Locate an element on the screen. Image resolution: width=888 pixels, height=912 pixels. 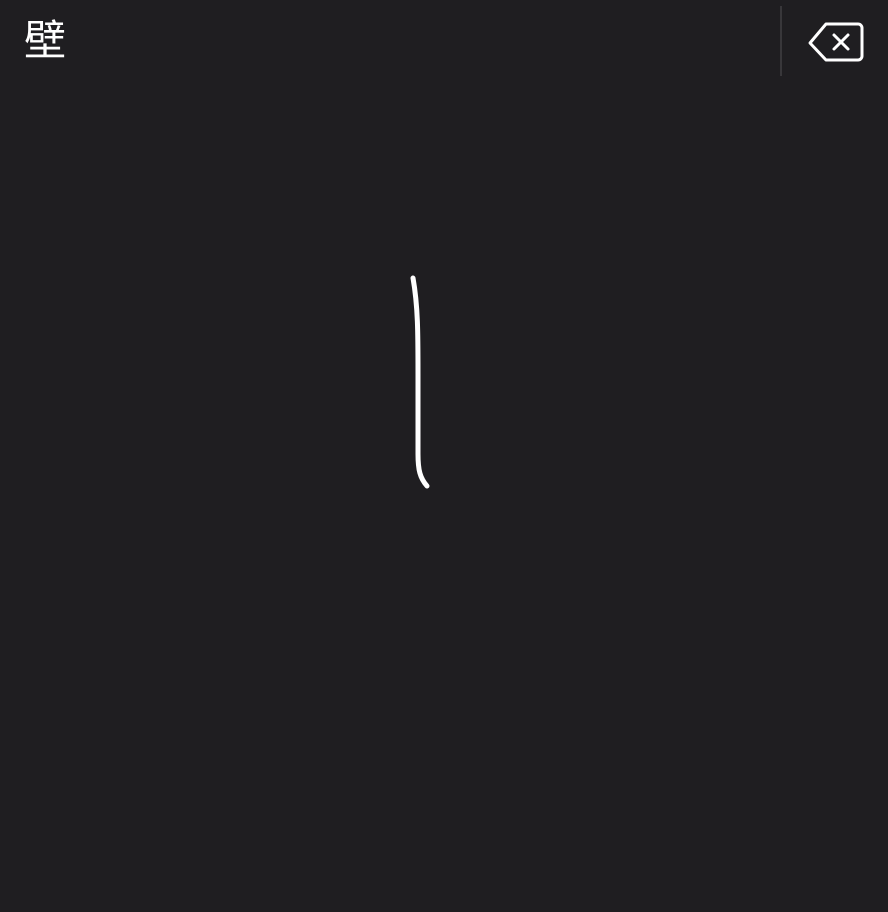
divider is located at coordinates (781, 41).